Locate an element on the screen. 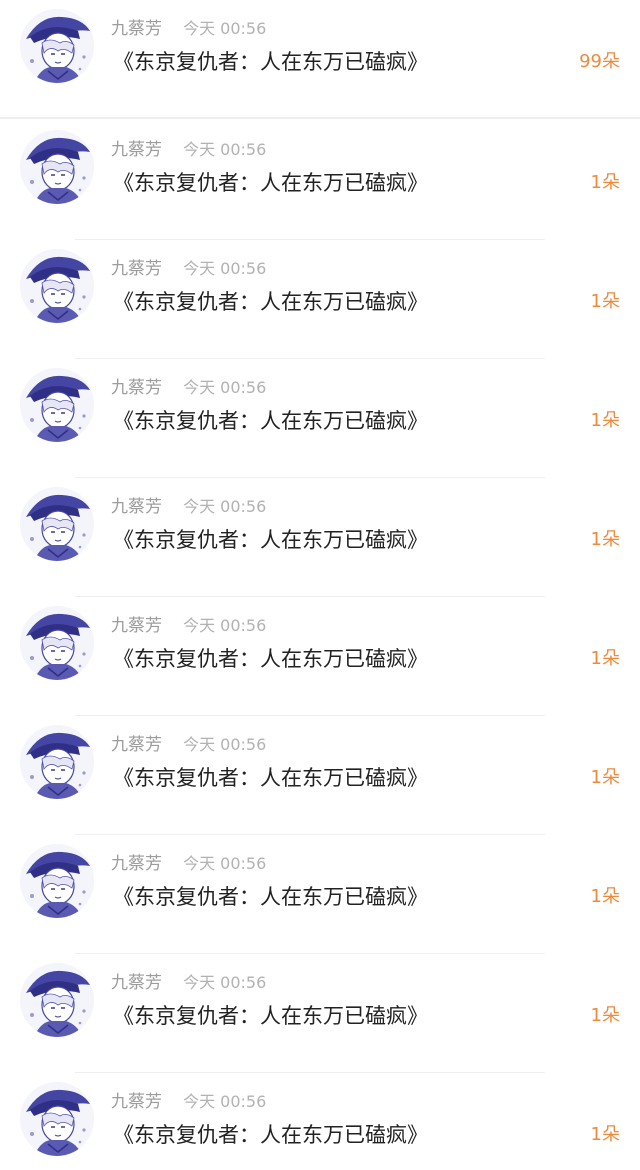  gift-count: 99朵 is located at coordinates (599, 61).